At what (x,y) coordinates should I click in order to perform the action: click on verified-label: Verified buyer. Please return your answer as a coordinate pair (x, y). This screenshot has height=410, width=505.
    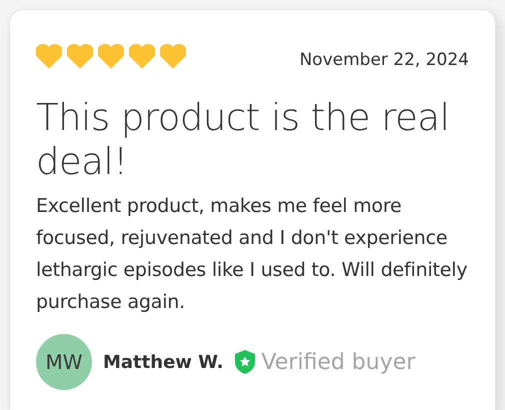
    Looking at the image, I should click on (338, 362).